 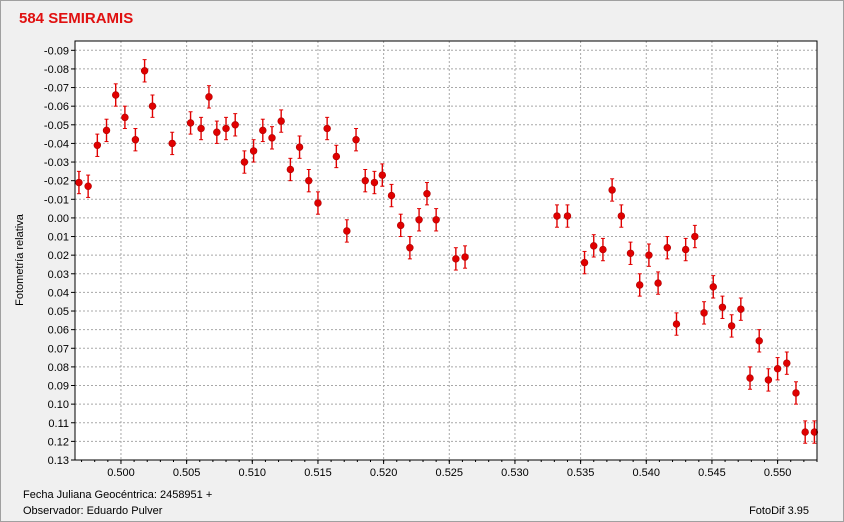 I want to click on y-tick-label: 0.00, so click(x=58, y=219).